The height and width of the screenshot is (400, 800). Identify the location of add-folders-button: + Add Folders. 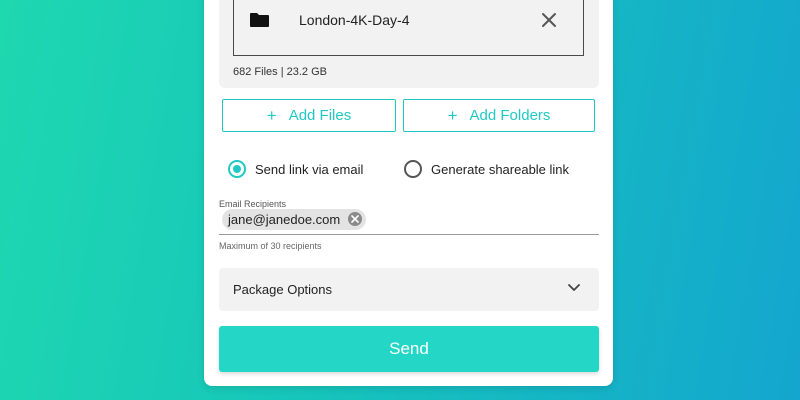
(499, 115).